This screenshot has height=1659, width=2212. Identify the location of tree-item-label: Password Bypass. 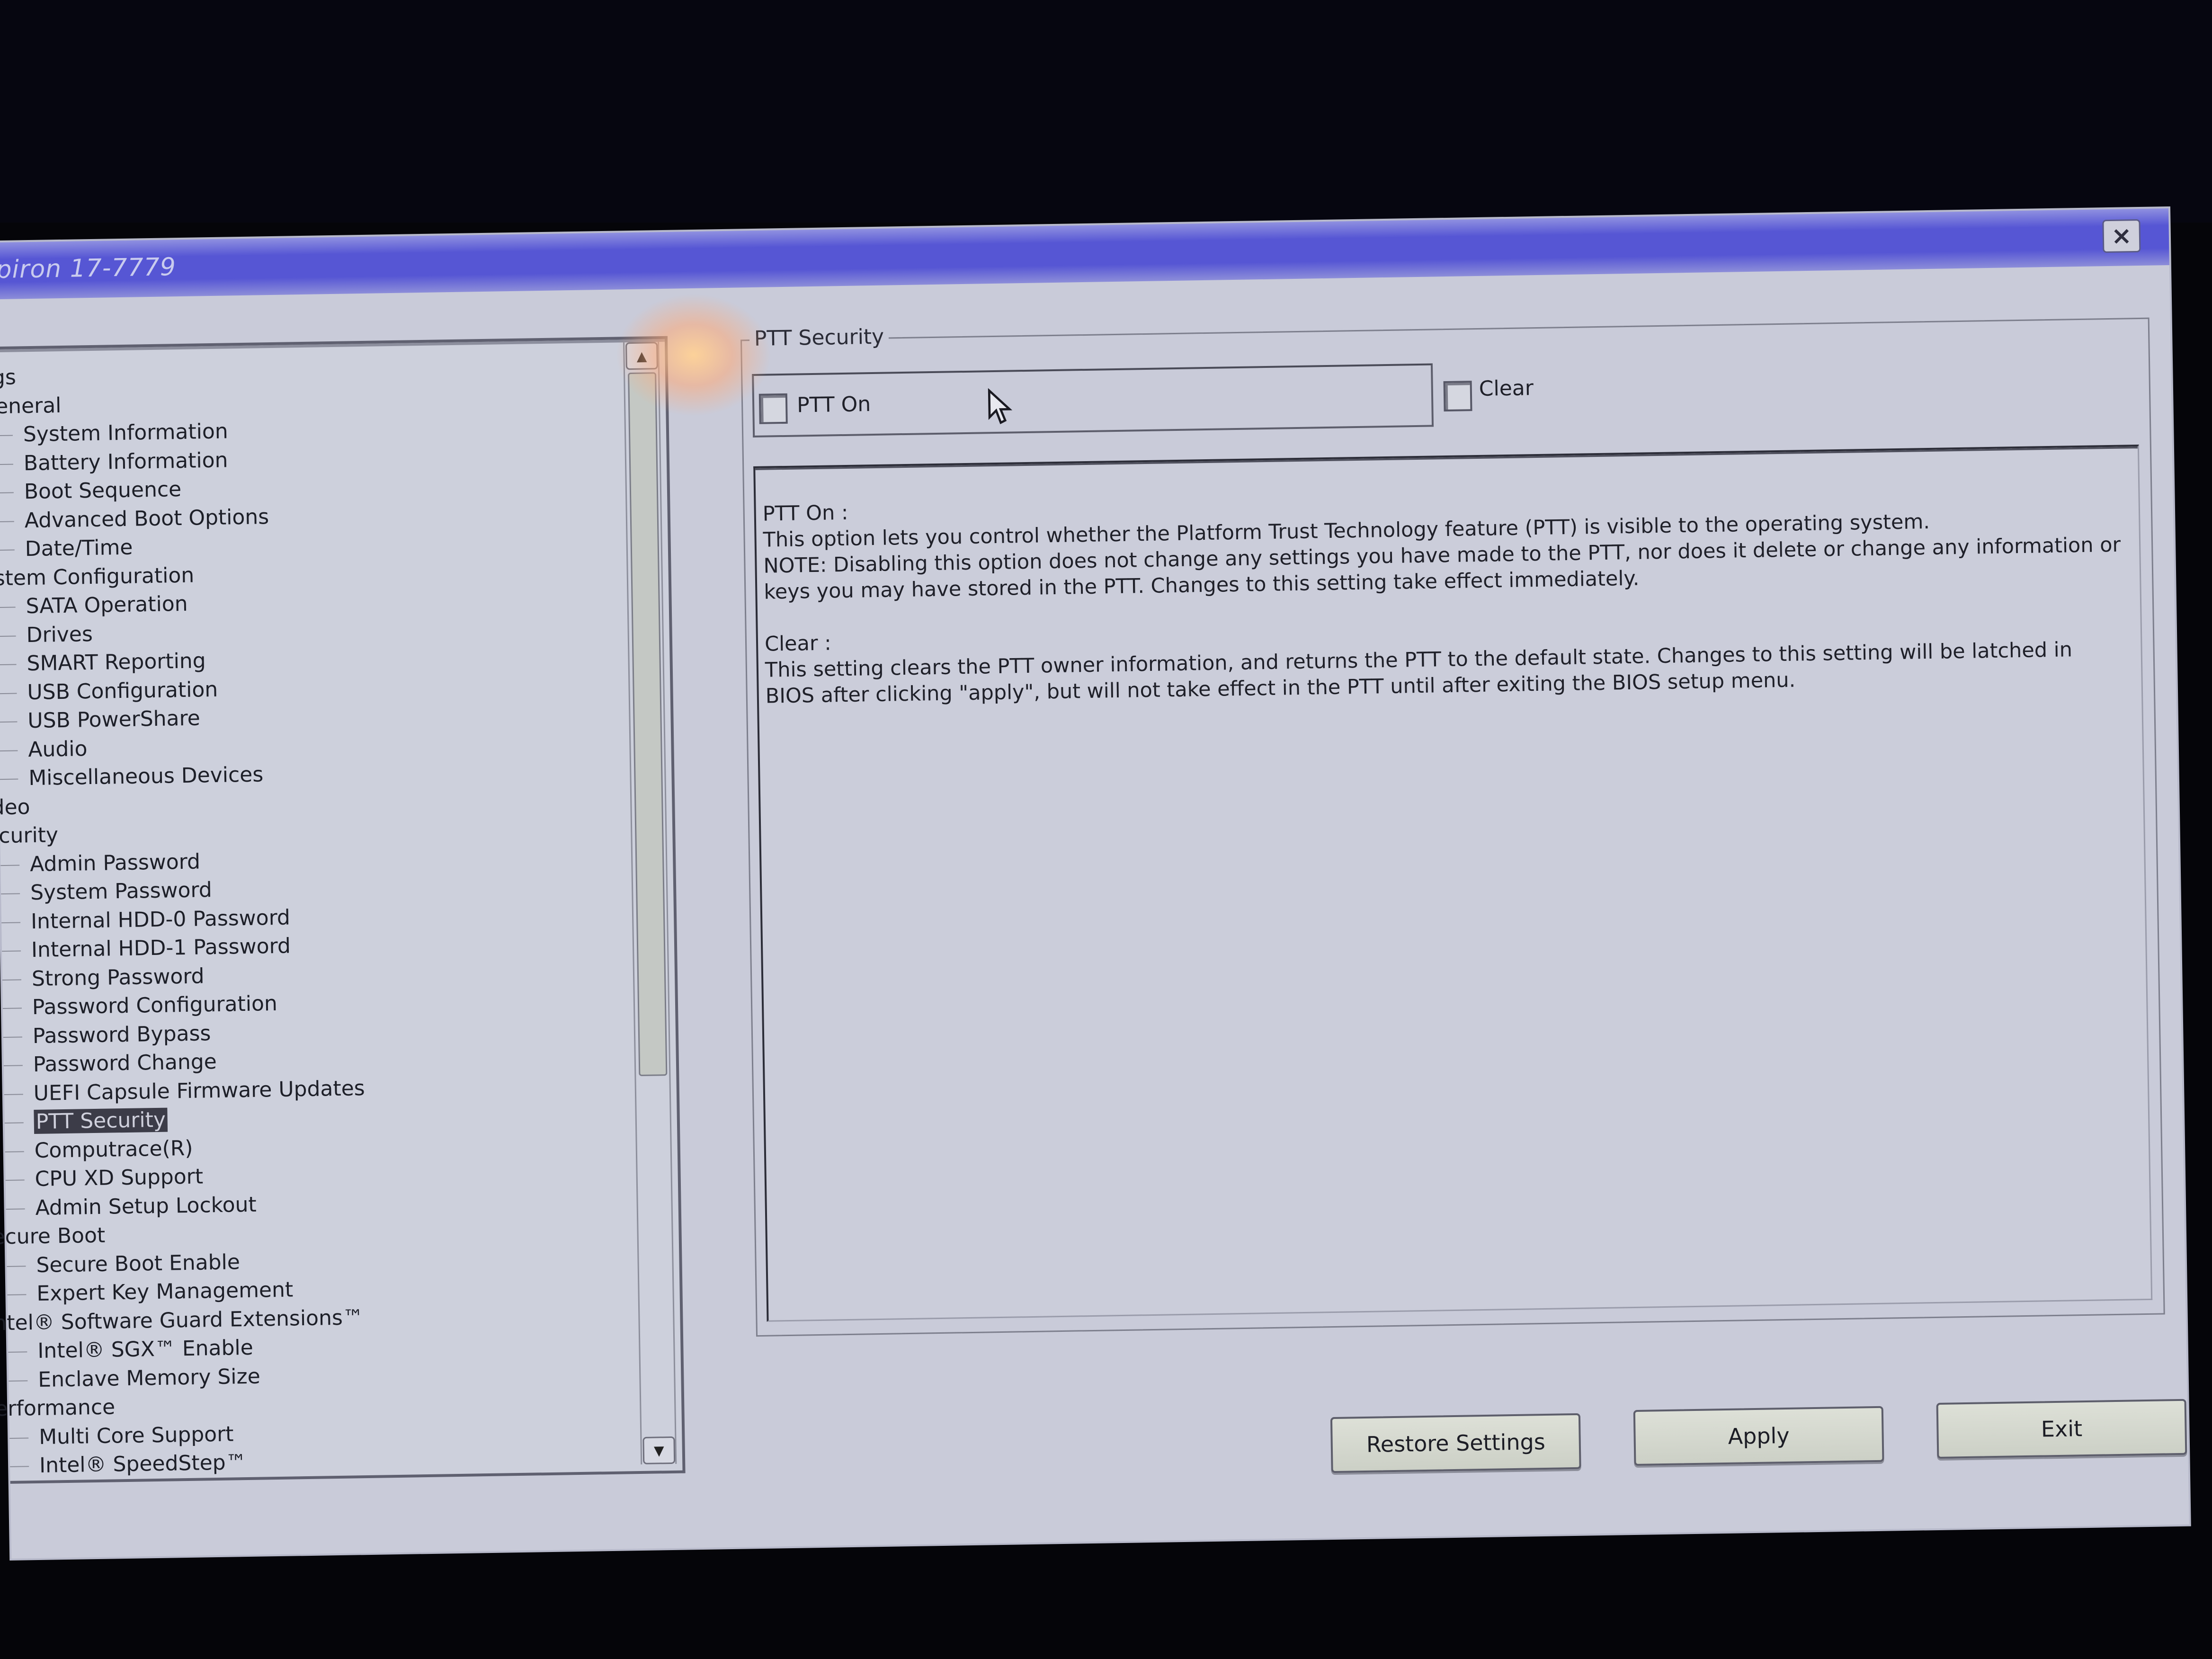
(121, 1034).